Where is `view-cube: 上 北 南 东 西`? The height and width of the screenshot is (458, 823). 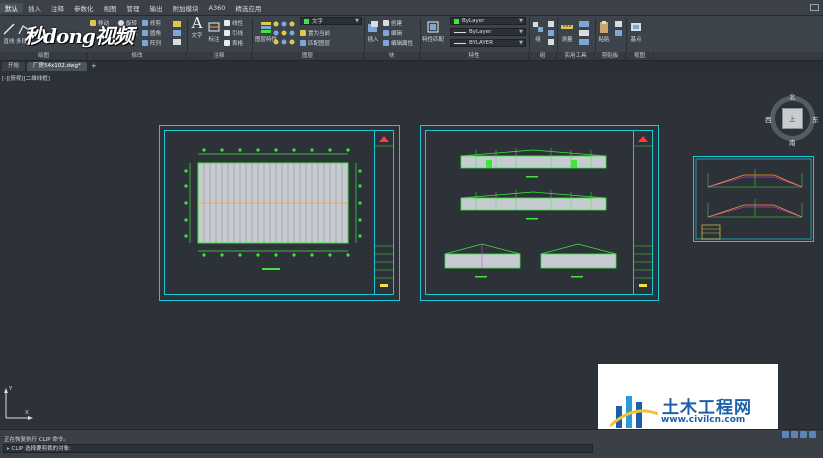
view-cube: 上 北 南 东 西 is located at coordinates (792, 119).